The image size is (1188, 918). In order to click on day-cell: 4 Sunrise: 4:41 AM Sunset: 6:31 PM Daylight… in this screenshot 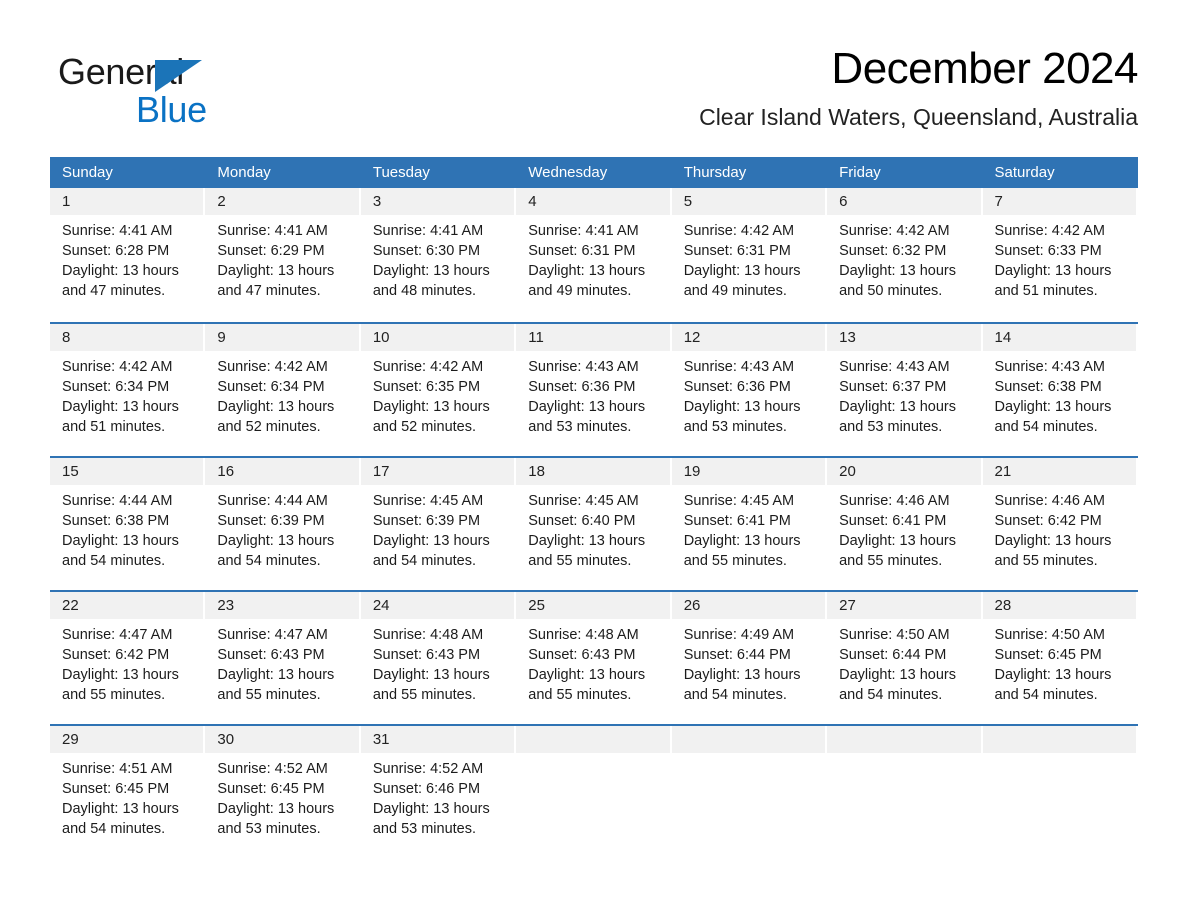, I will do `click(594, 255)`.